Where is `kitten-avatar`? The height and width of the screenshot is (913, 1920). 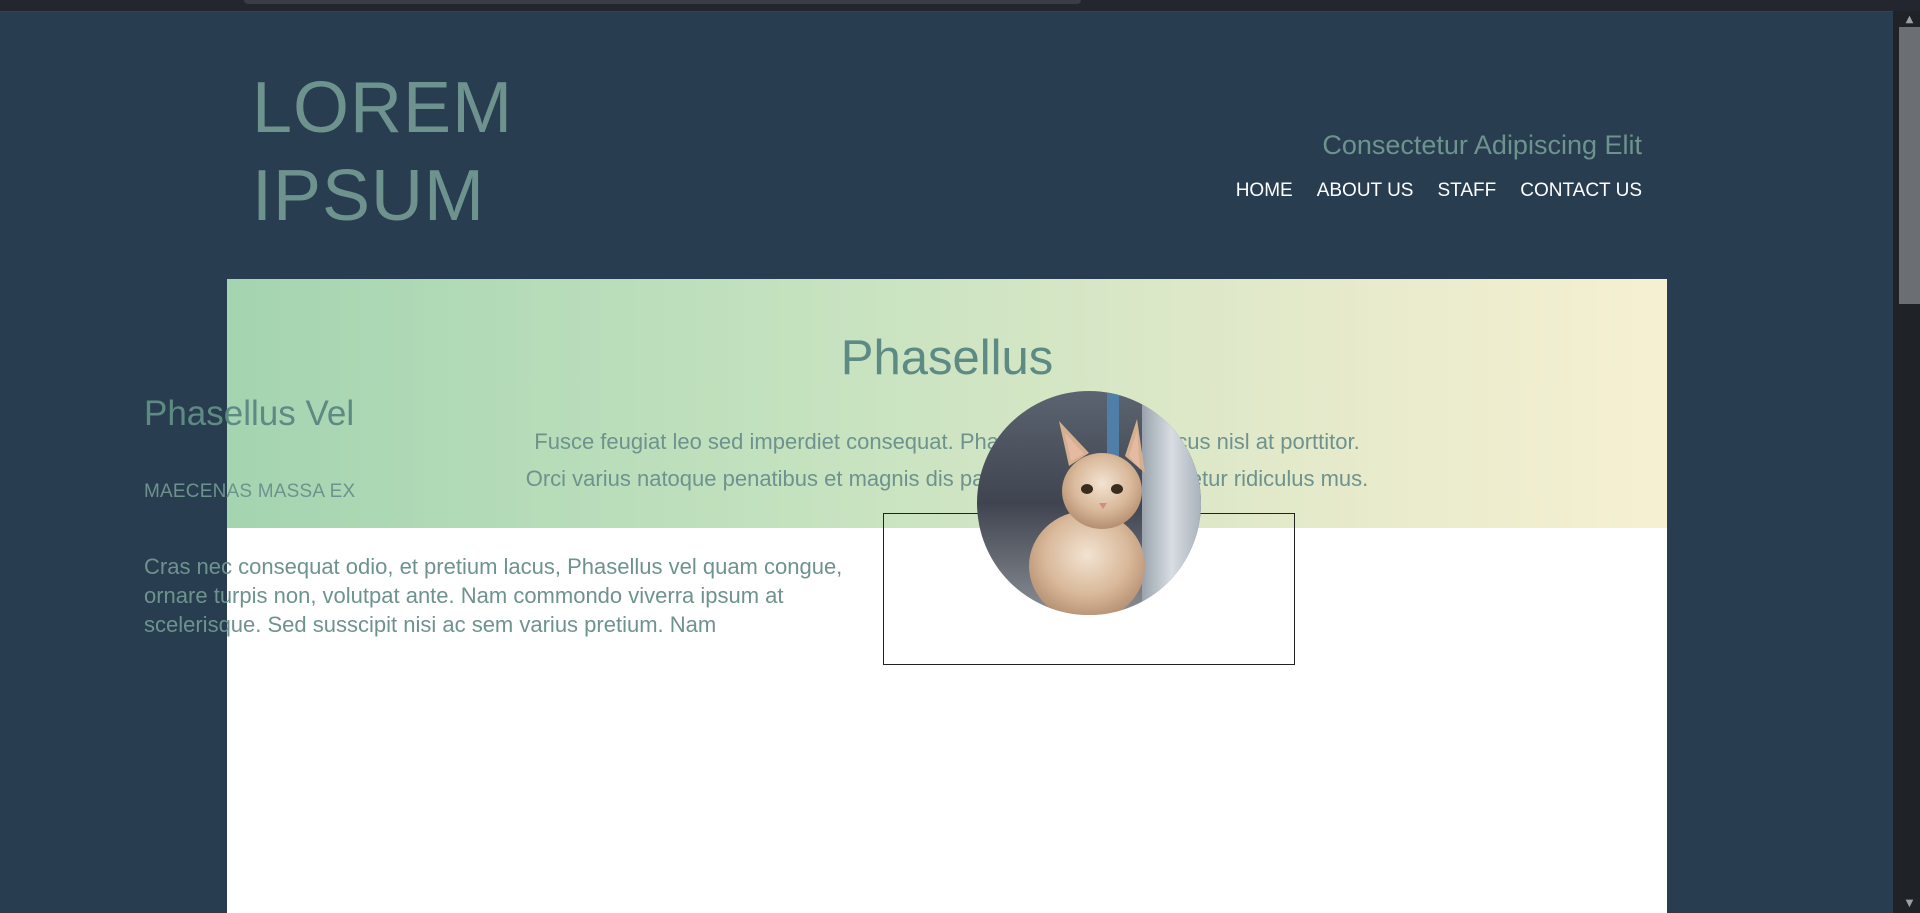
kitten-avatar is located at coordinates (1089, 503).